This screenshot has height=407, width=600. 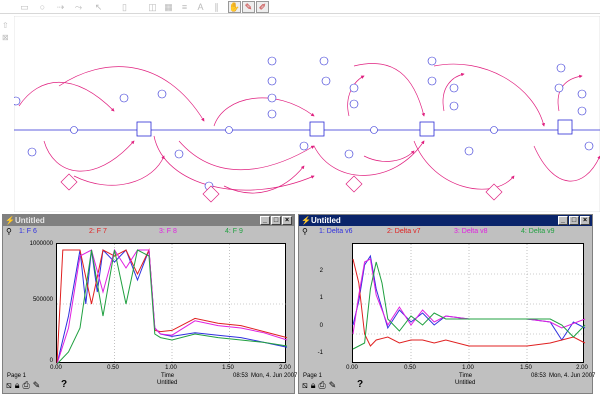 What do you see at coordinates (216, 7) in the screenshot?
I see `dynamite-icon: ∥` at bounding box center [216, 7].